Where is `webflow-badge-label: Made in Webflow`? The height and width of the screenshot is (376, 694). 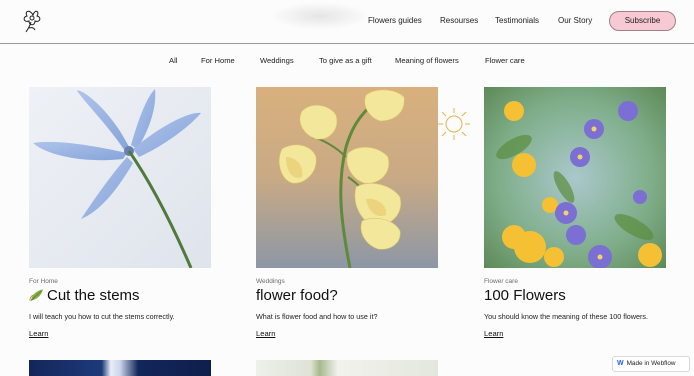
webflow-badge-label: Made in Webflow is located at coordinates (651, 363).